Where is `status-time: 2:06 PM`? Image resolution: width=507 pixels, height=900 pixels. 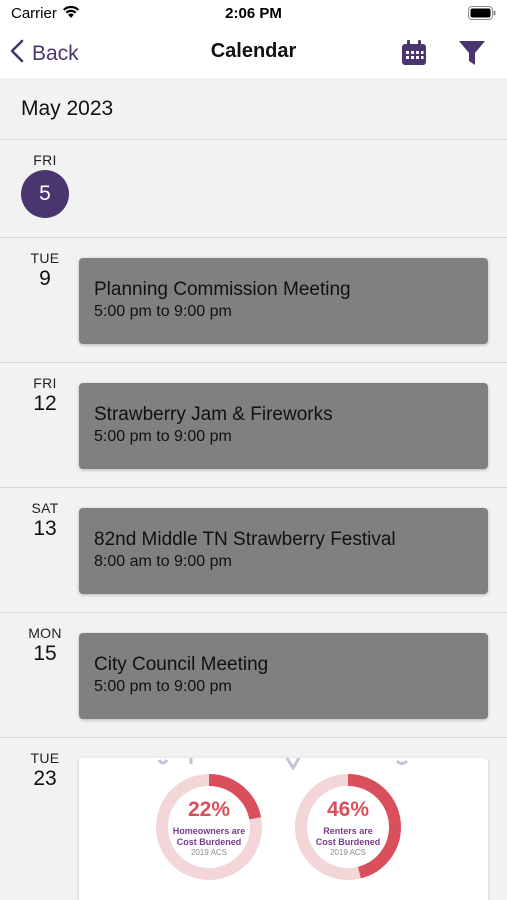 status-time: 2:06 PM is located at coordinates (253, 13).